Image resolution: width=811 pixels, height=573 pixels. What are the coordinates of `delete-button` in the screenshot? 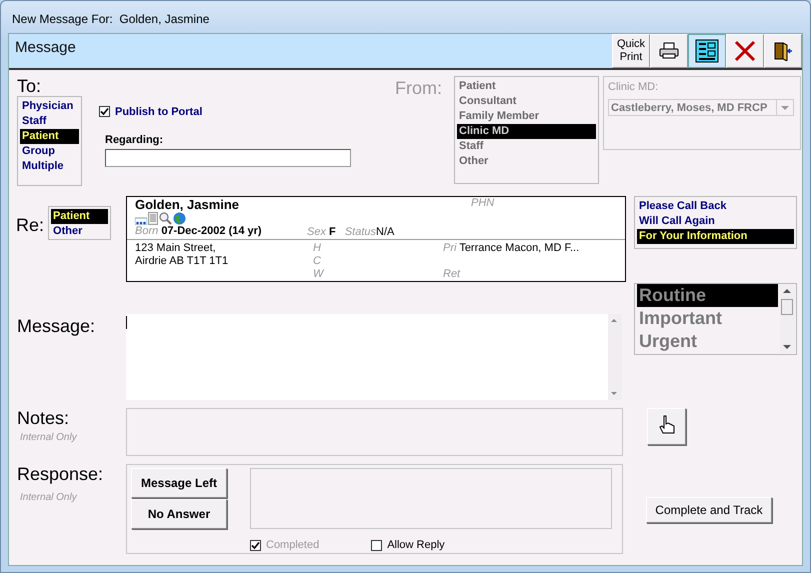 It's located at (745, 51).